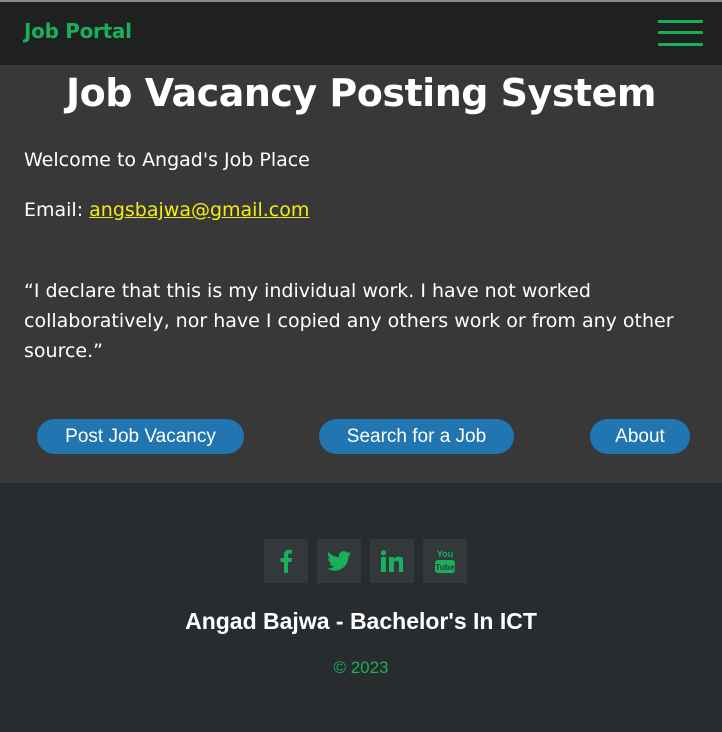 This screenshot has width=722, height=732. Describe the element at coordinates (78, 31) in the screenshot. I see `brand-logo-link: Job Portal` at that location.